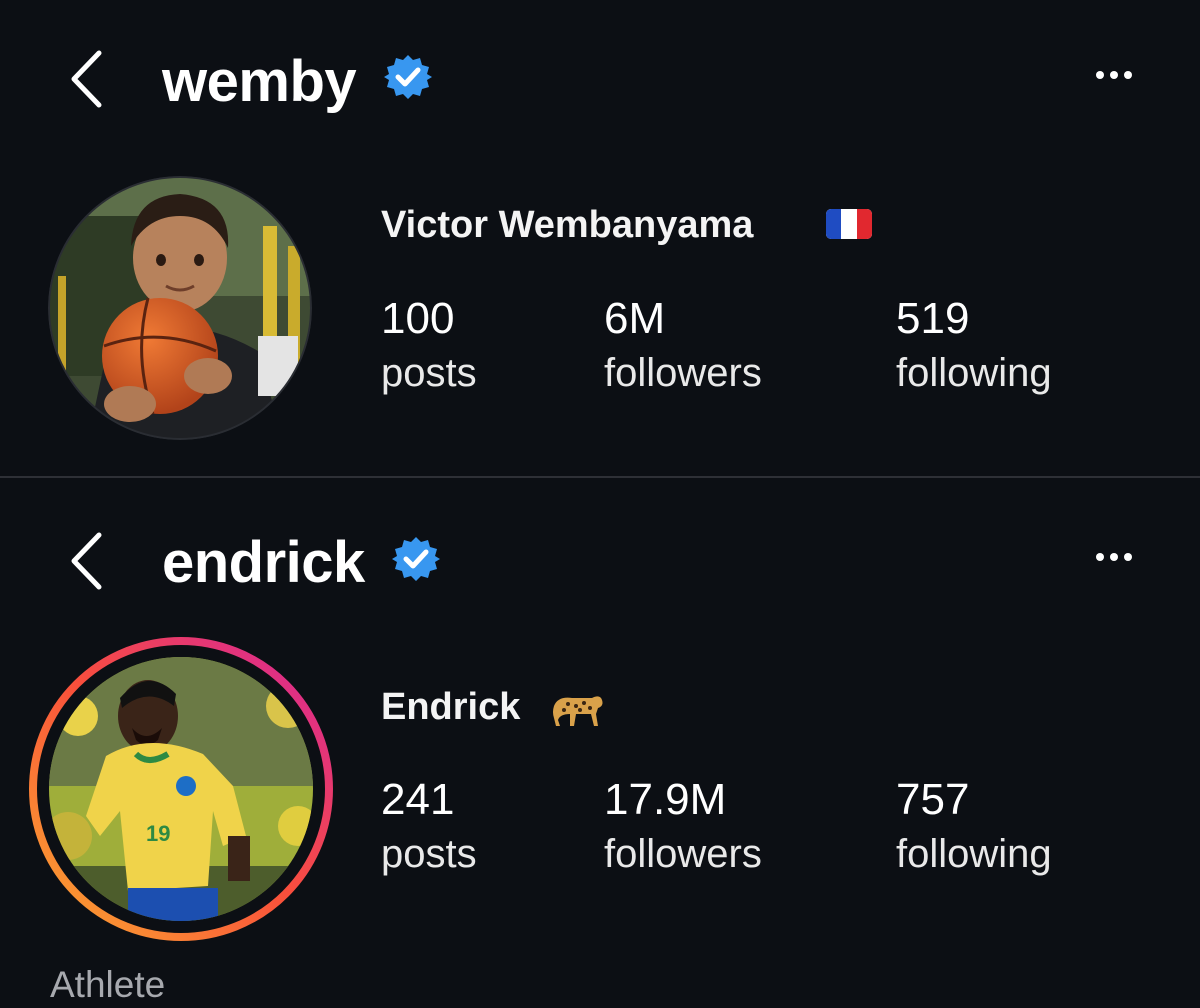 This screenshot has width=1200, height=1008. I want to click on avatar-photo, so click(180, 308).